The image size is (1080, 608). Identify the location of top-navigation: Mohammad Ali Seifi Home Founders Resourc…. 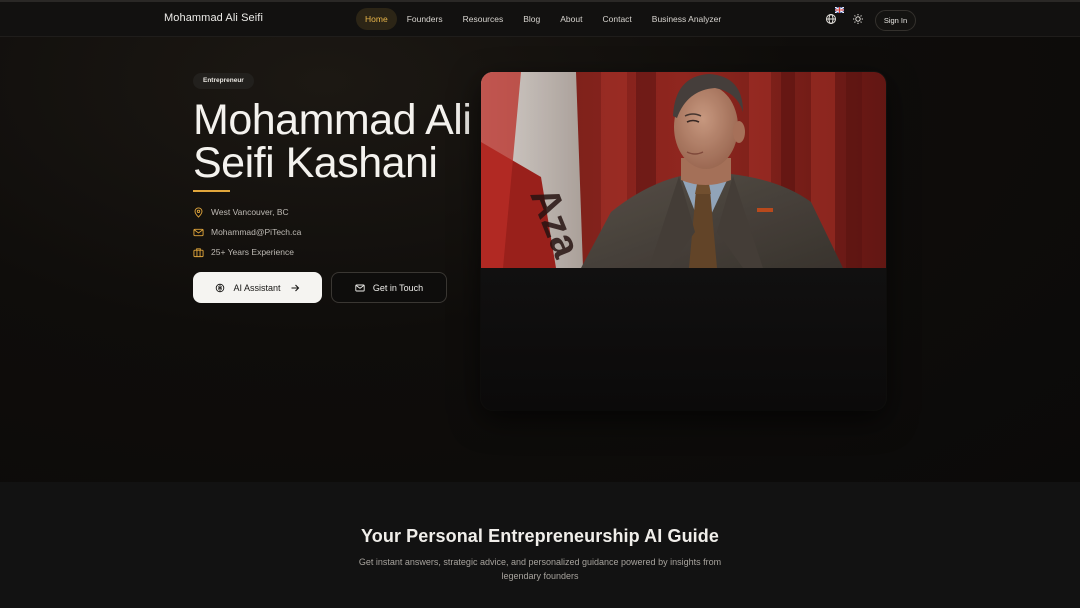
(540, 18).